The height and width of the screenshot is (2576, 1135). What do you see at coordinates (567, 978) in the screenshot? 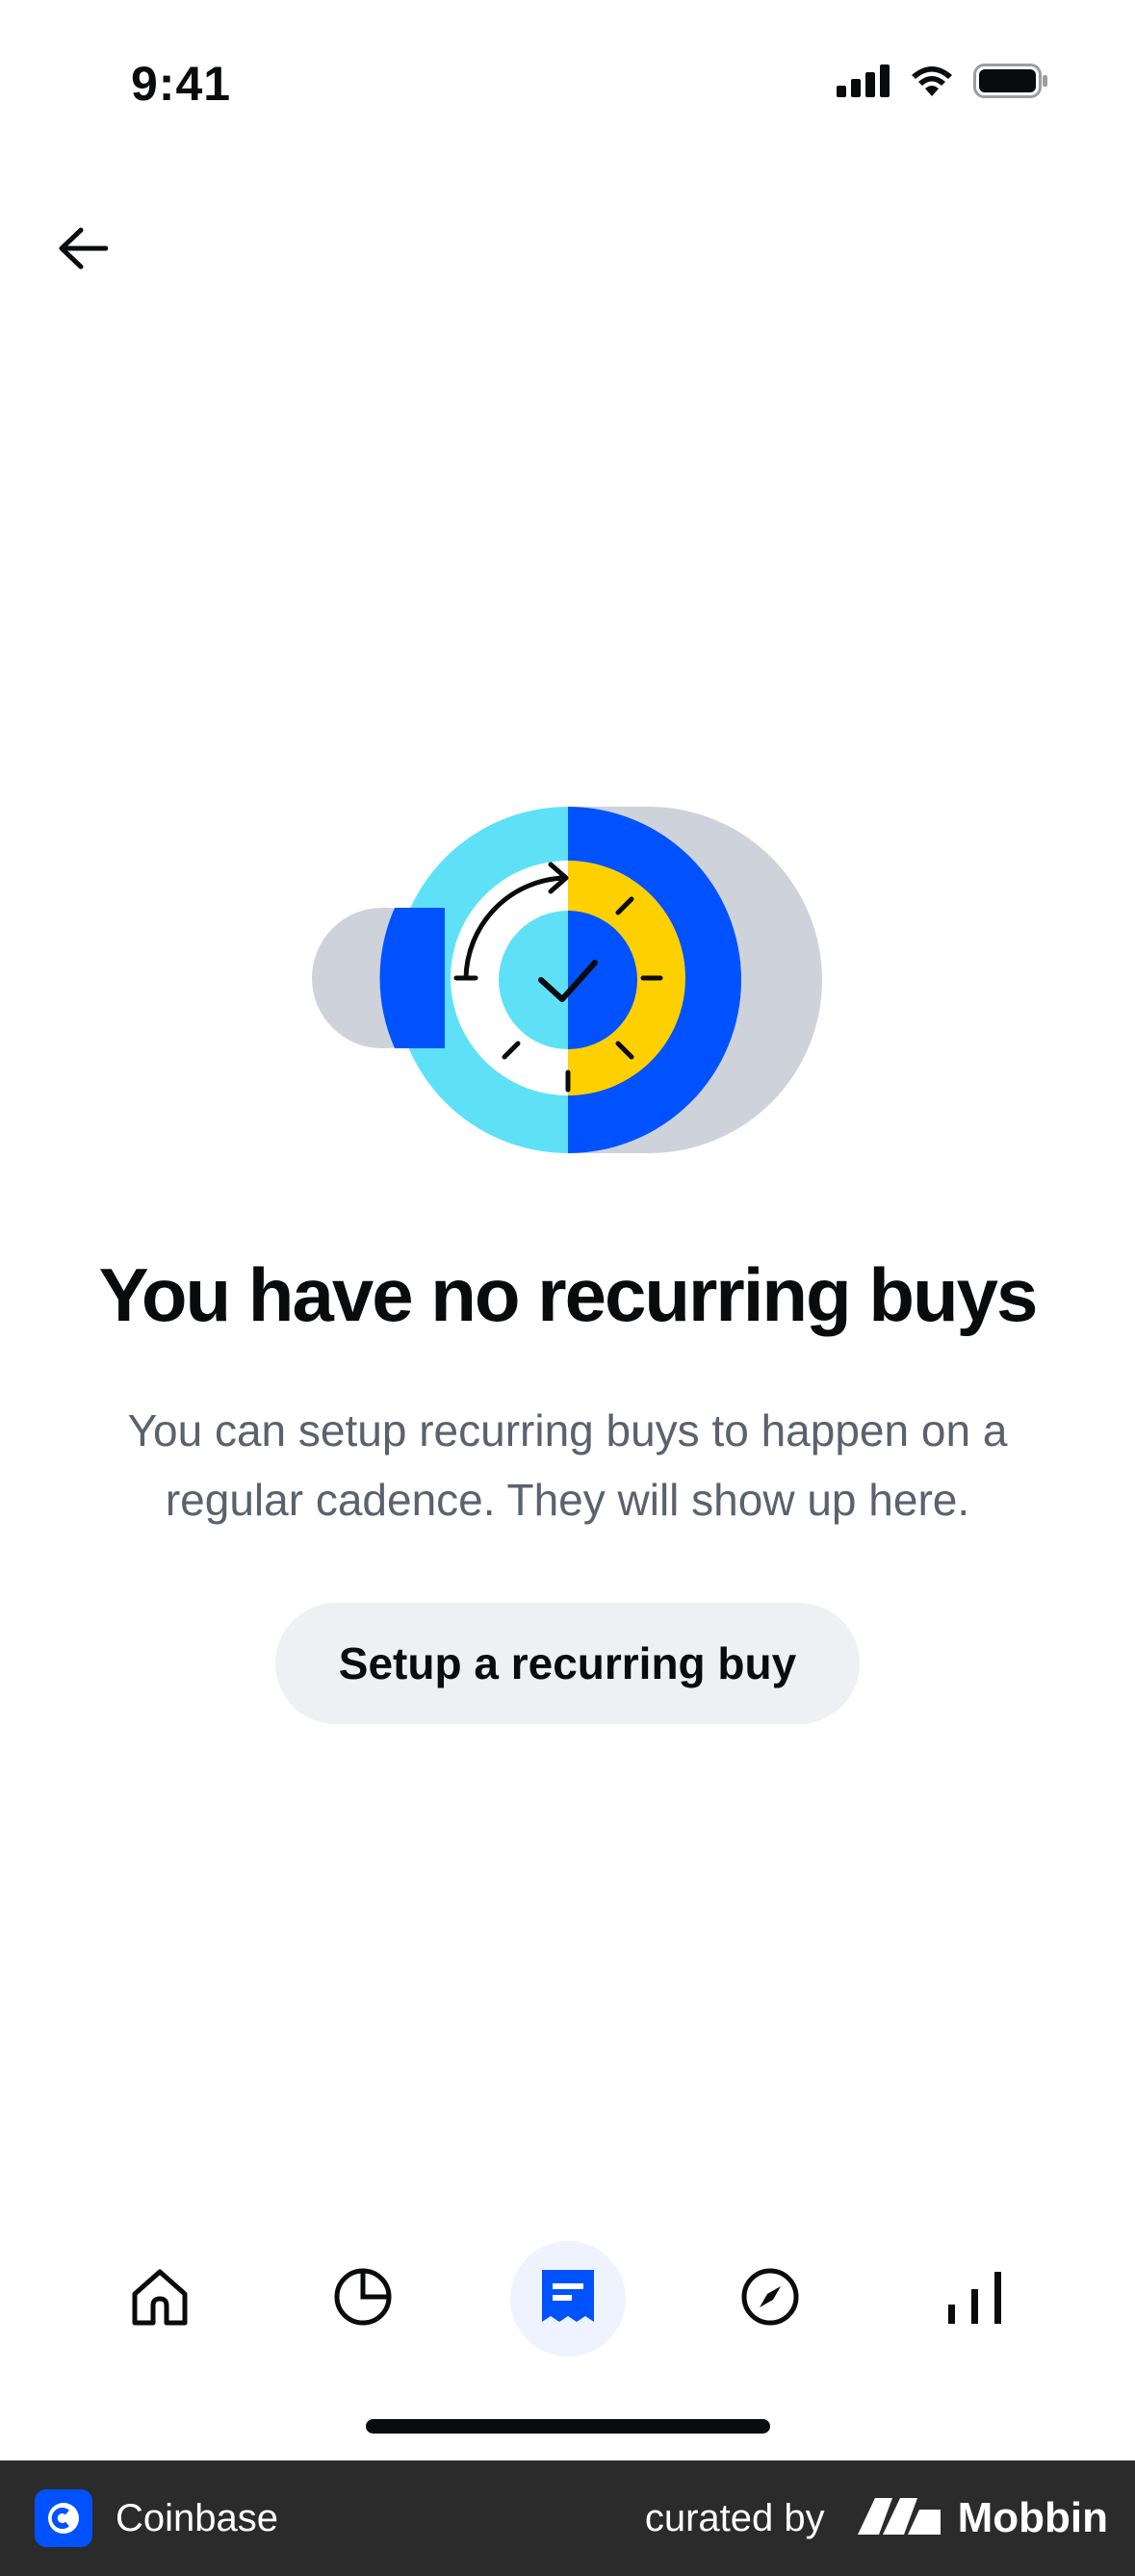
I see `recurring-clock-illustration` at bounding box center [567, 978].